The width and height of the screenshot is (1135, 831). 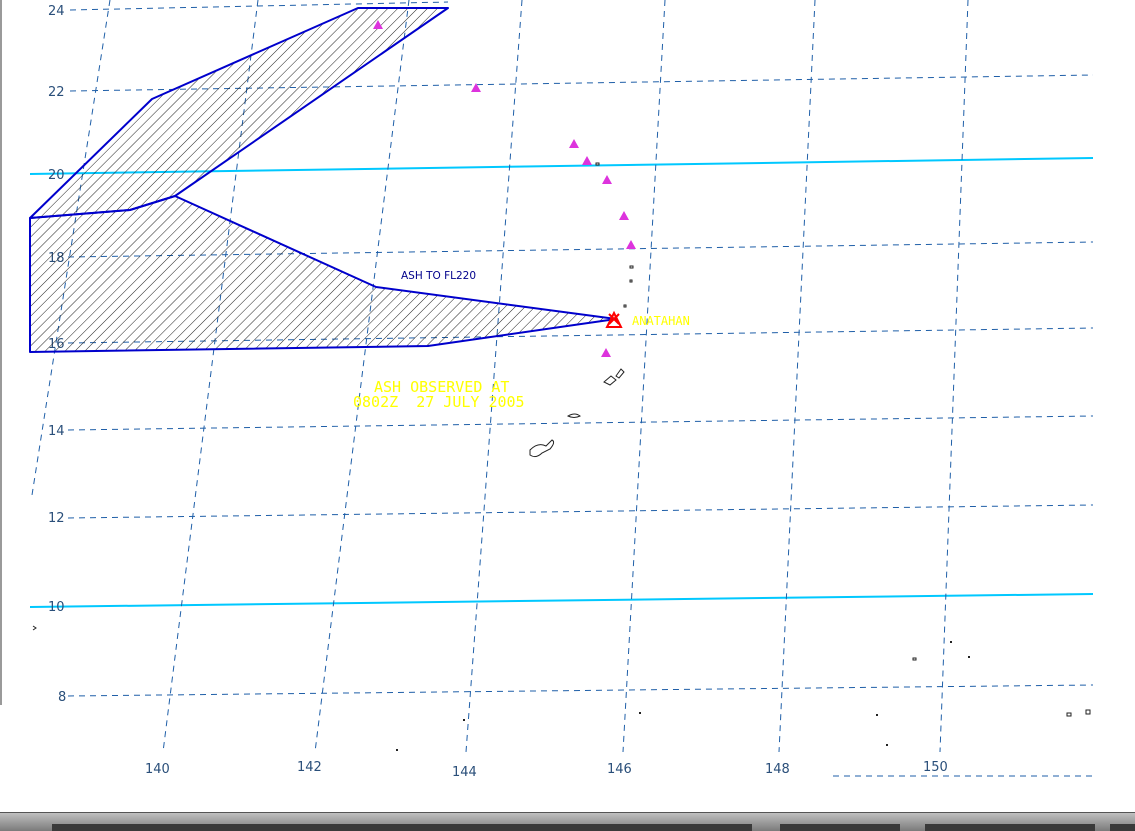 What do you see at coordinates (56, 607) in the screenshot?
I see `lat-label-10: 10` at bounding box center [56, 607].